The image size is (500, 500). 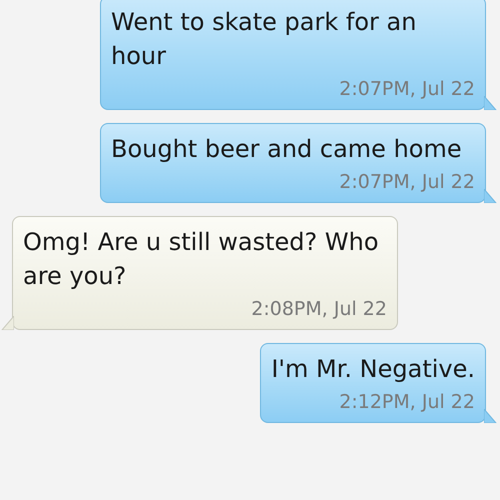 I want to click on message-text: I'm Mr. Negative., so click(x=373, y=369).